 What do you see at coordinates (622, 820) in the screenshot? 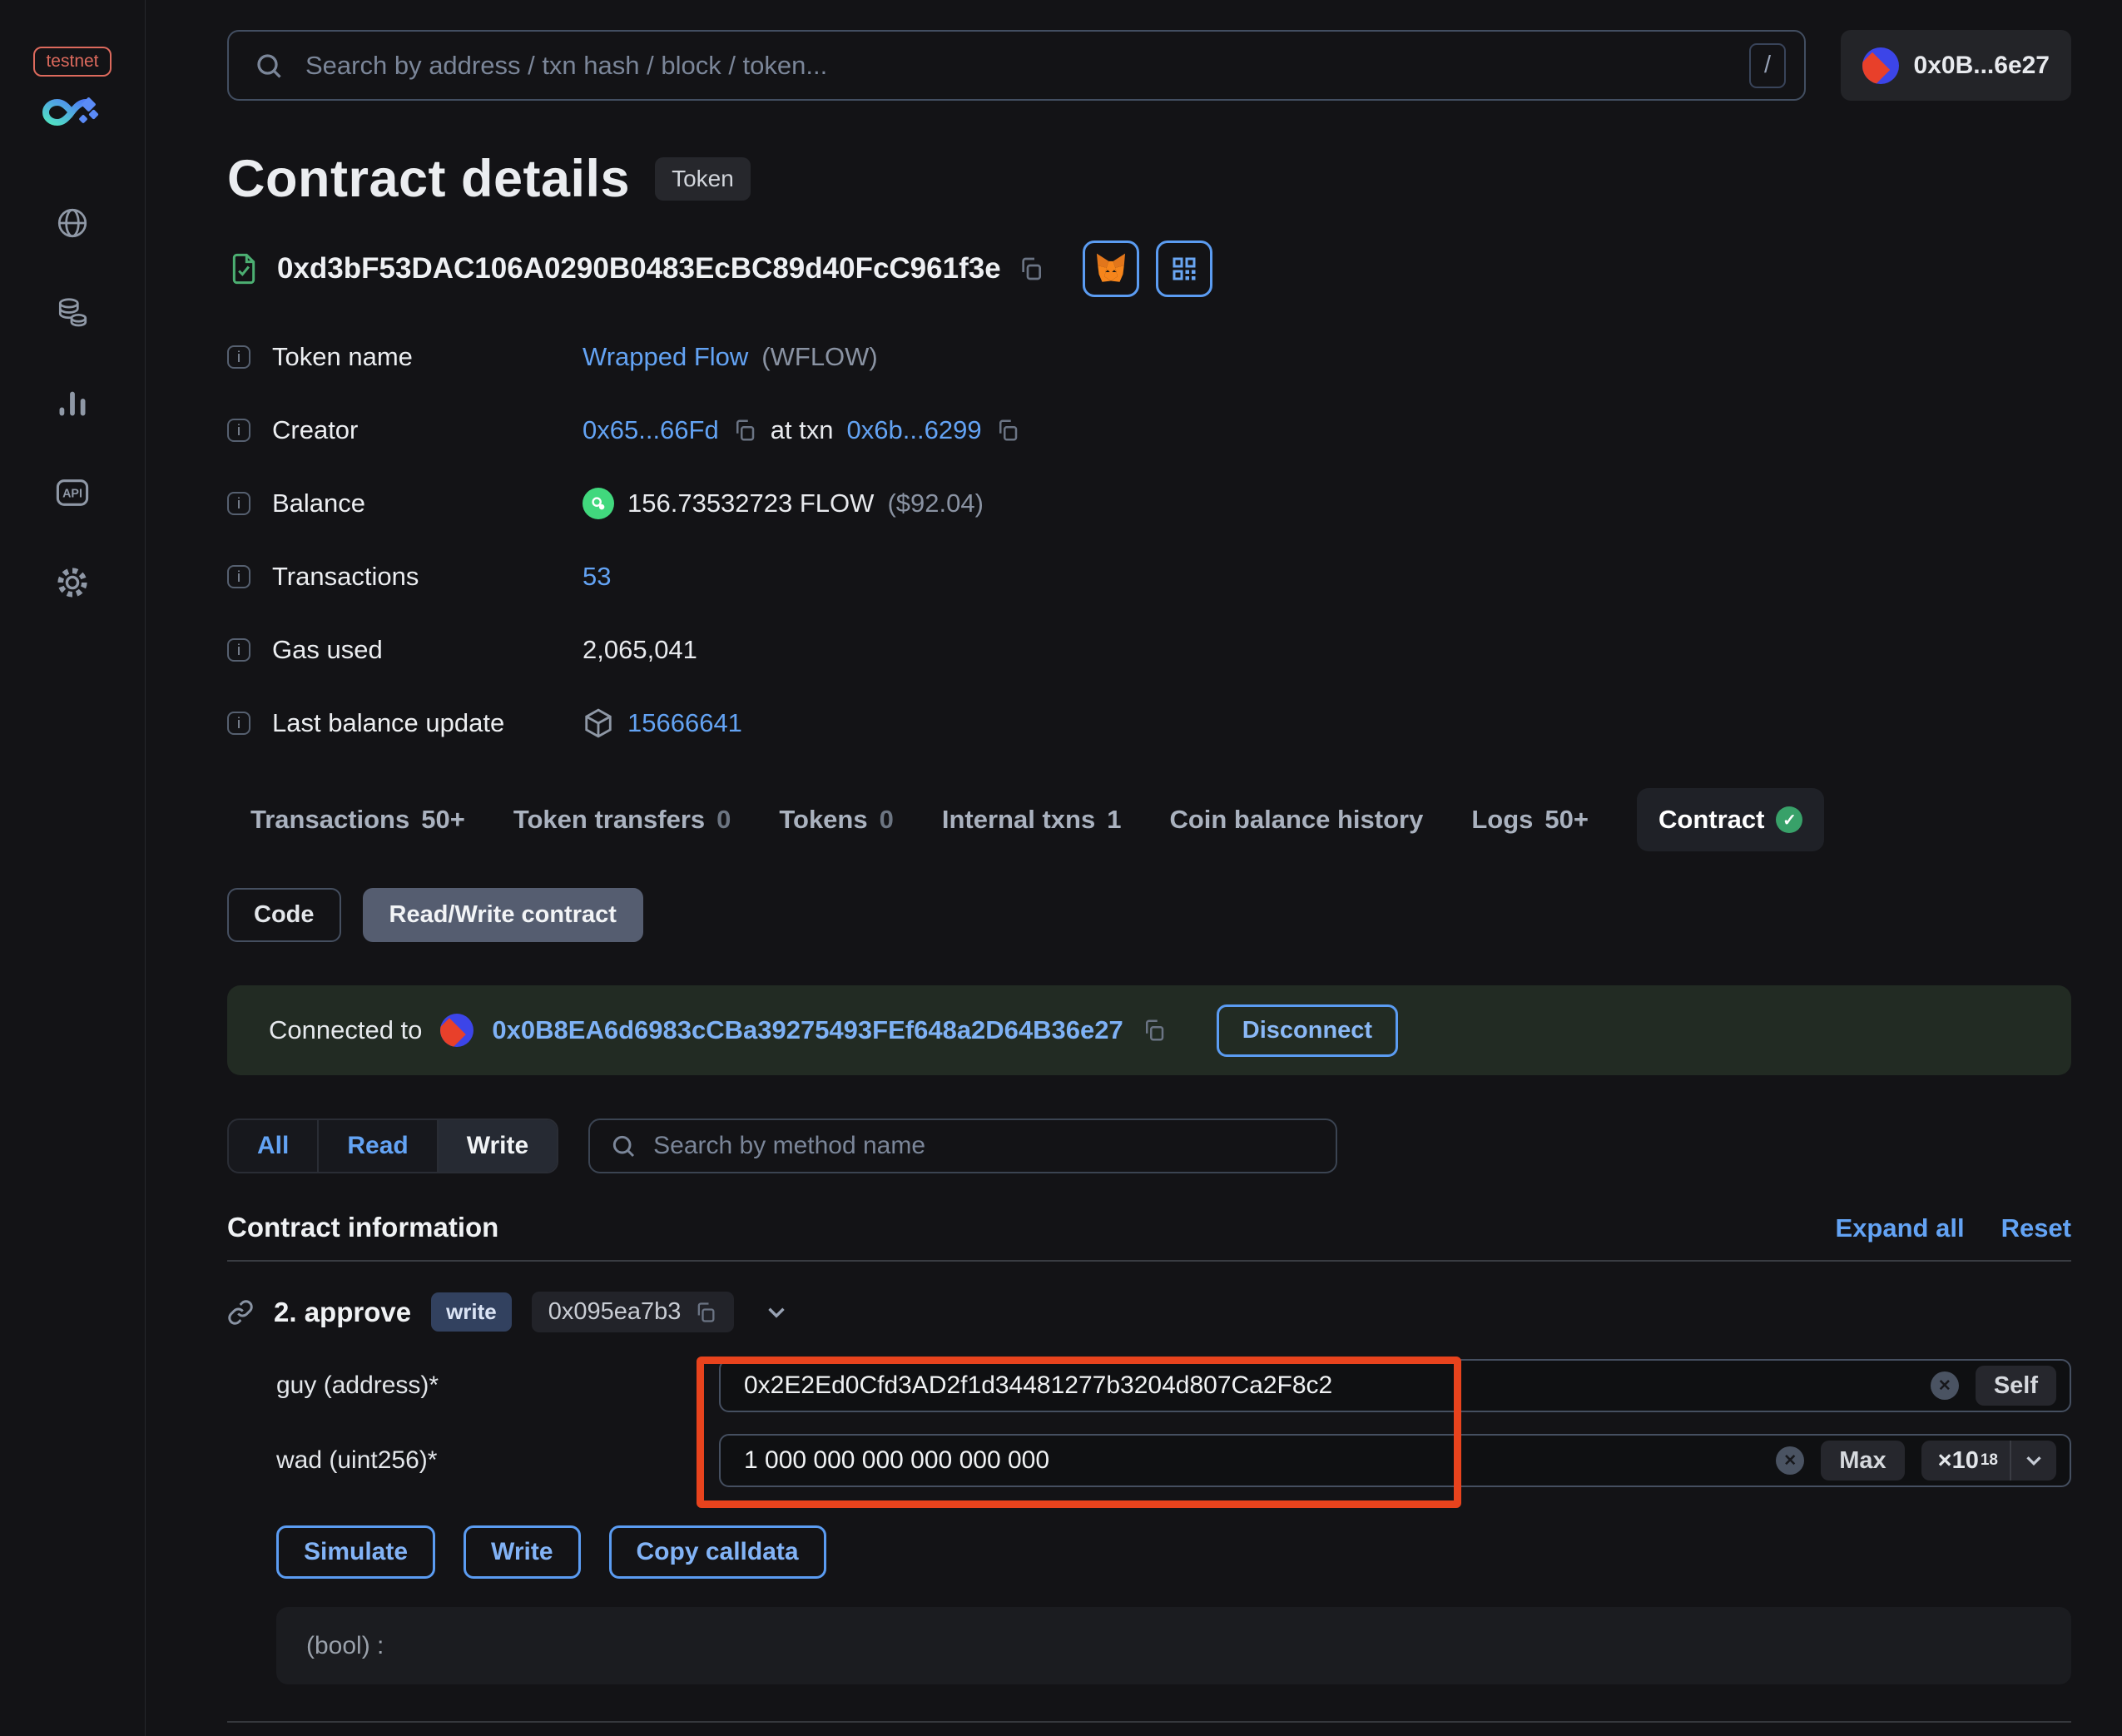
I see `tab-token-transfers: Token transfers 0` at bounding box center [622, 820].